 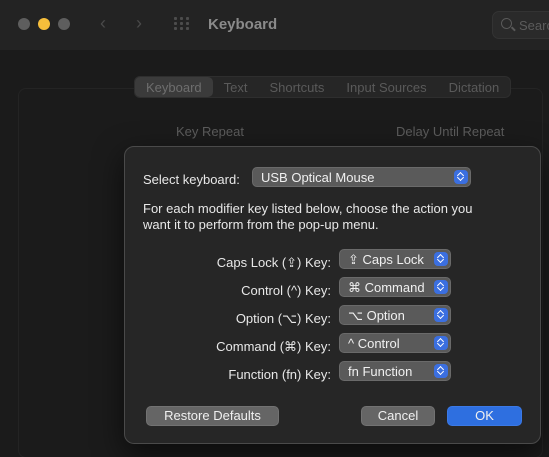 What do you see at coordinates (212, 416) in the screenshot?
I see `restore-defaults-button: Restore Defaults` at bounding box center [212, 416].